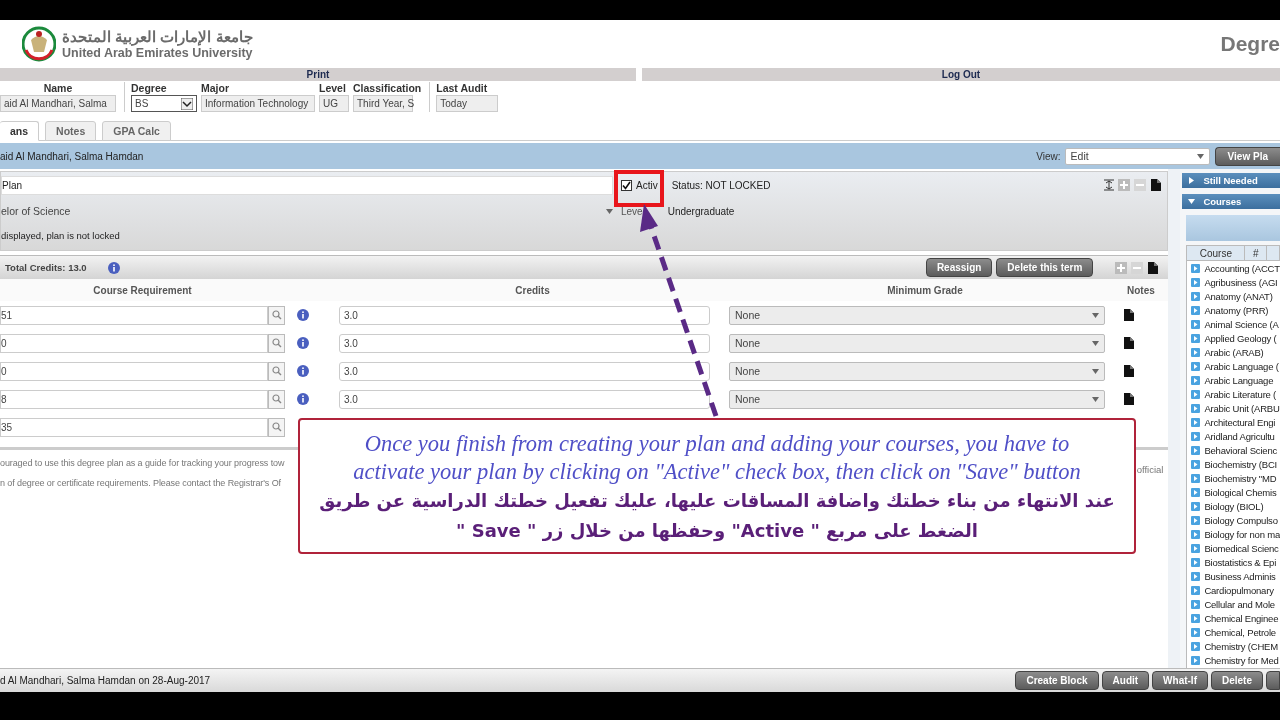  I want to click on active-checkbox, so click(626, 185).